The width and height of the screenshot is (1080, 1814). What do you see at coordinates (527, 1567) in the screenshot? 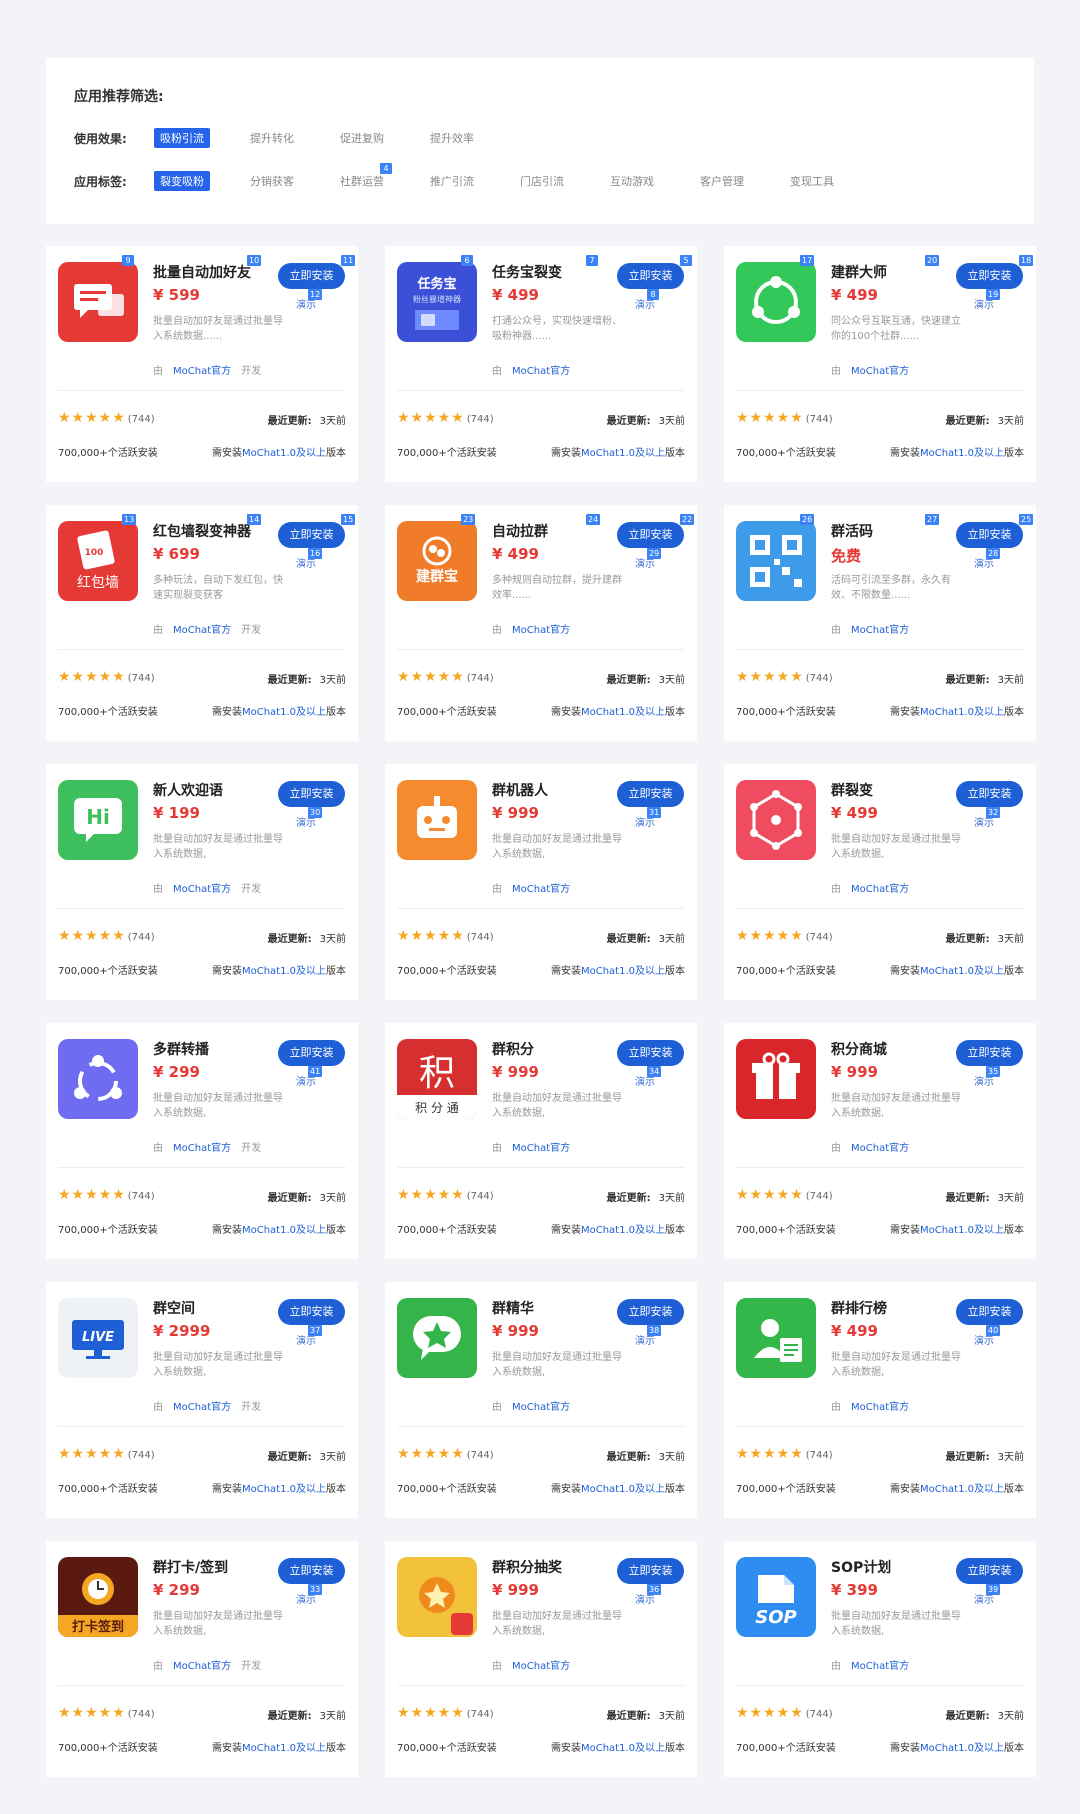
I see `app-name: 群积分抽奖` at bounding box center [527, 1567].